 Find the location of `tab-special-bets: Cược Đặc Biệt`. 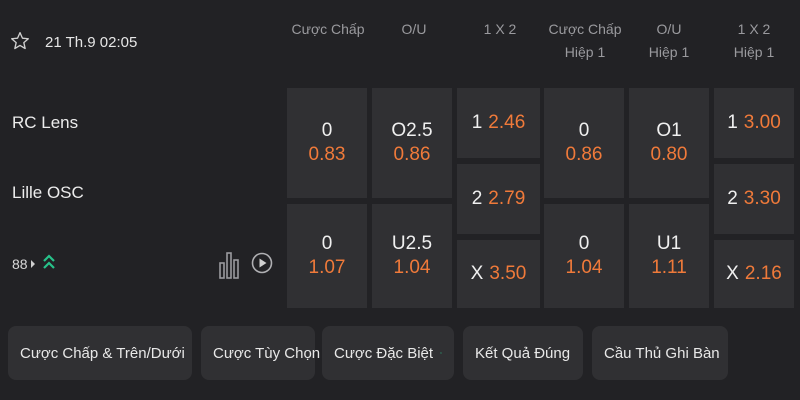

tab-special-bets: Cược Đặc Biệt is located at coordinates (388, 353).